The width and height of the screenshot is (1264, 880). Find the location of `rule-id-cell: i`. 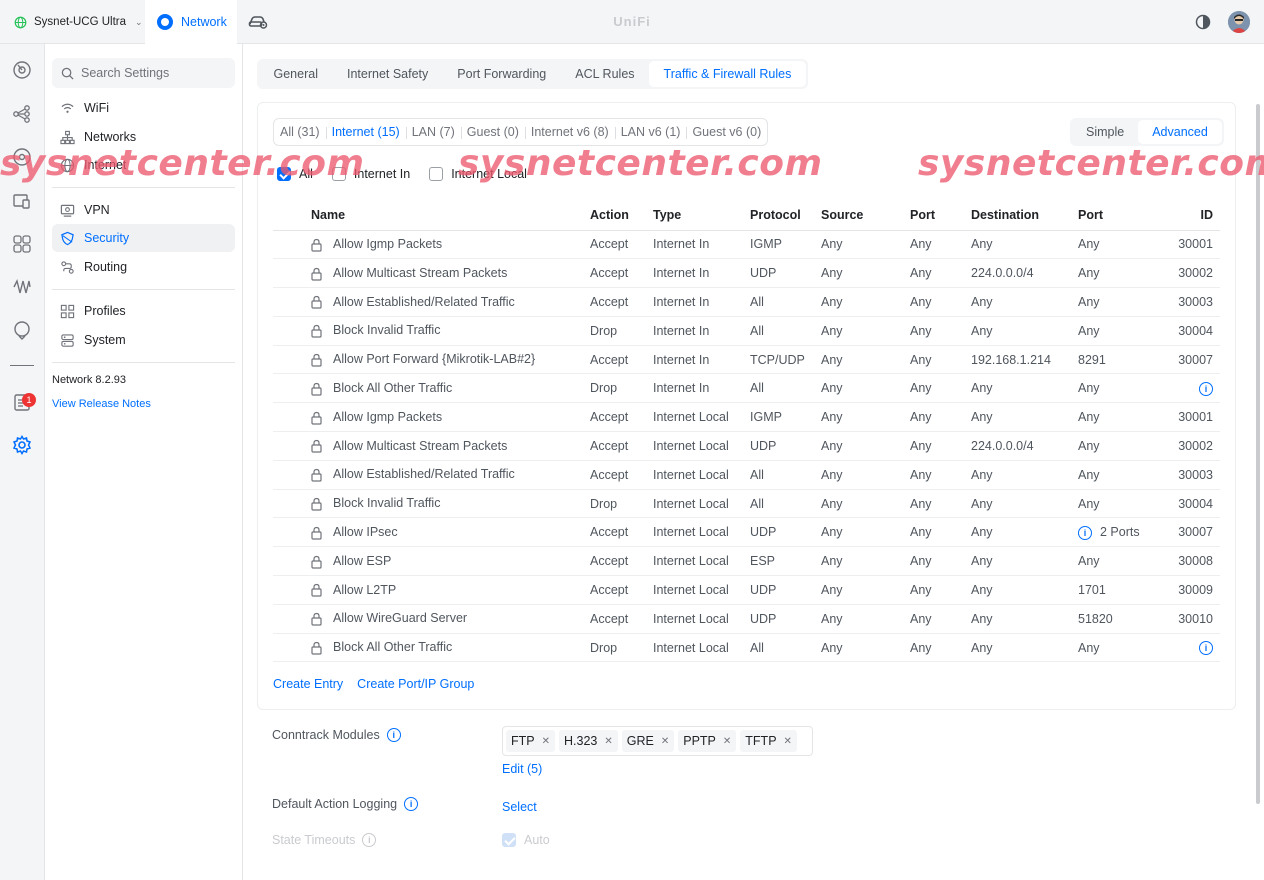

rule-id-cell: i is located at coordinates (1185, 388).